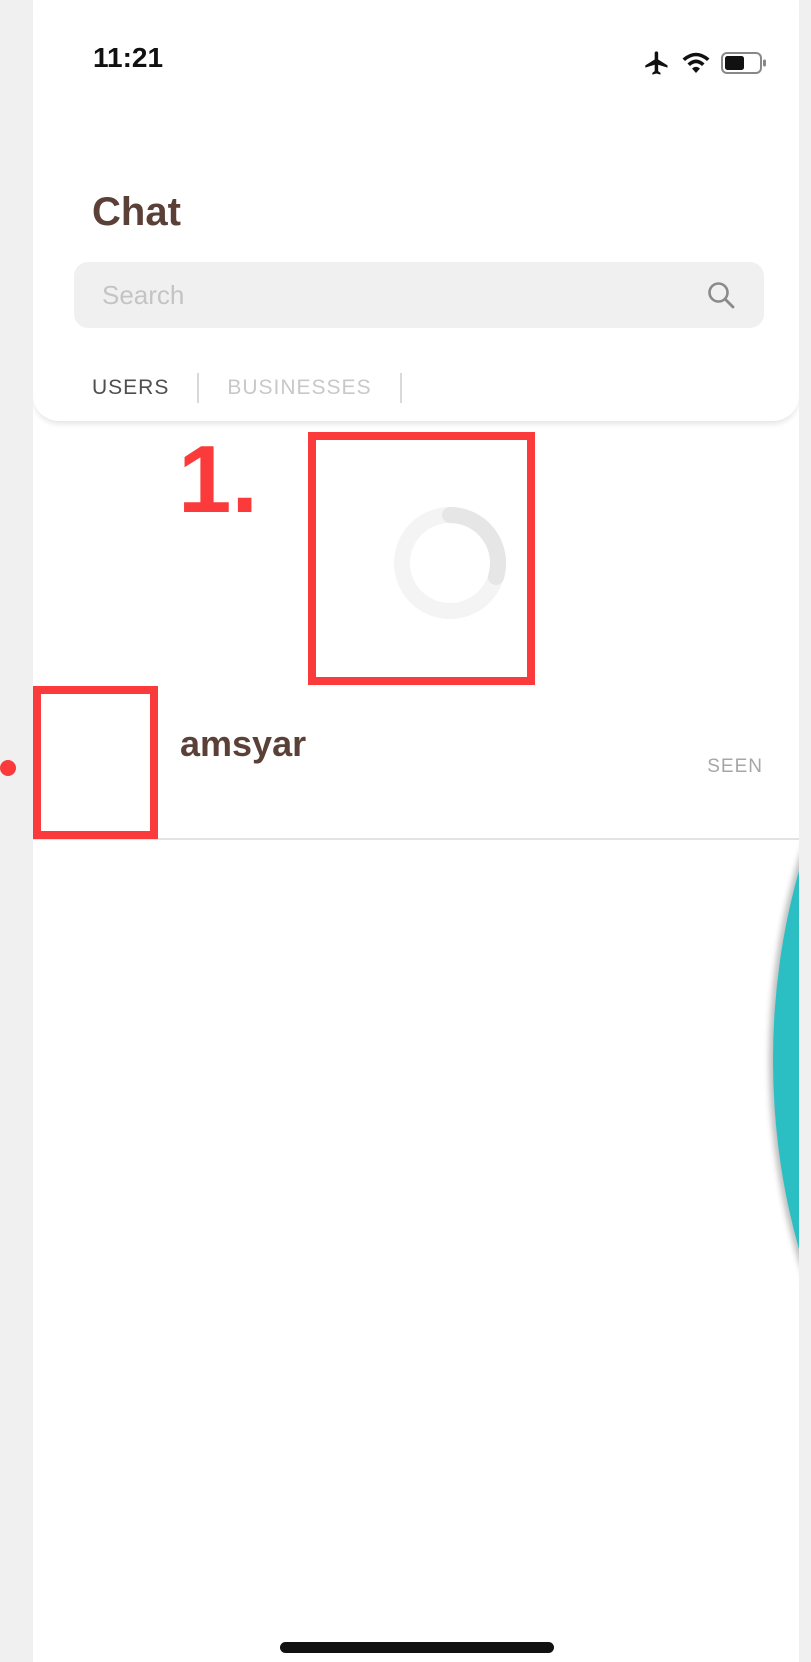  What do you see at coordinates (721, 295) in the screenshot?
I see `search-icon` at bounding box center [721, 295].